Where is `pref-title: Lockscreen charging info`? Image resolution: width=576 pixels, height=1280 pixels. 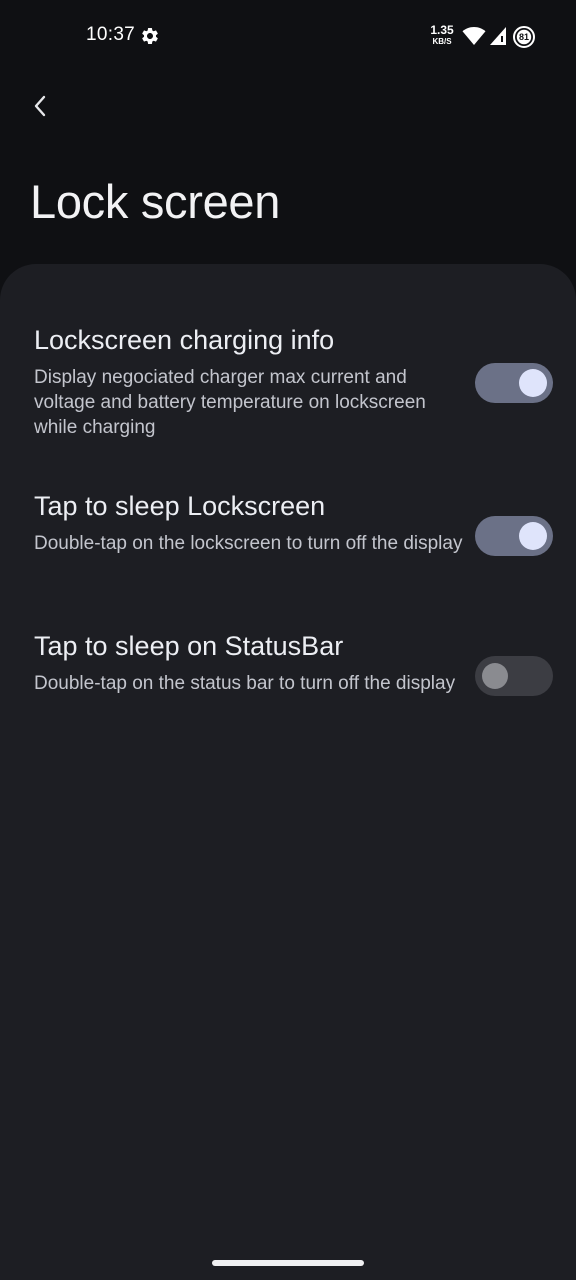
pref-title: Lockscreen charging info is located at coordinates (184, 340).